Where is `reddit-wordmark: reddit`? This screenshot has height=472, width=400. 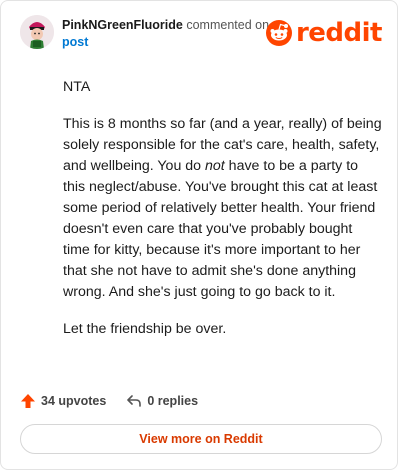 reddit-wordmark: reddit is located at coordinates (339, 33).